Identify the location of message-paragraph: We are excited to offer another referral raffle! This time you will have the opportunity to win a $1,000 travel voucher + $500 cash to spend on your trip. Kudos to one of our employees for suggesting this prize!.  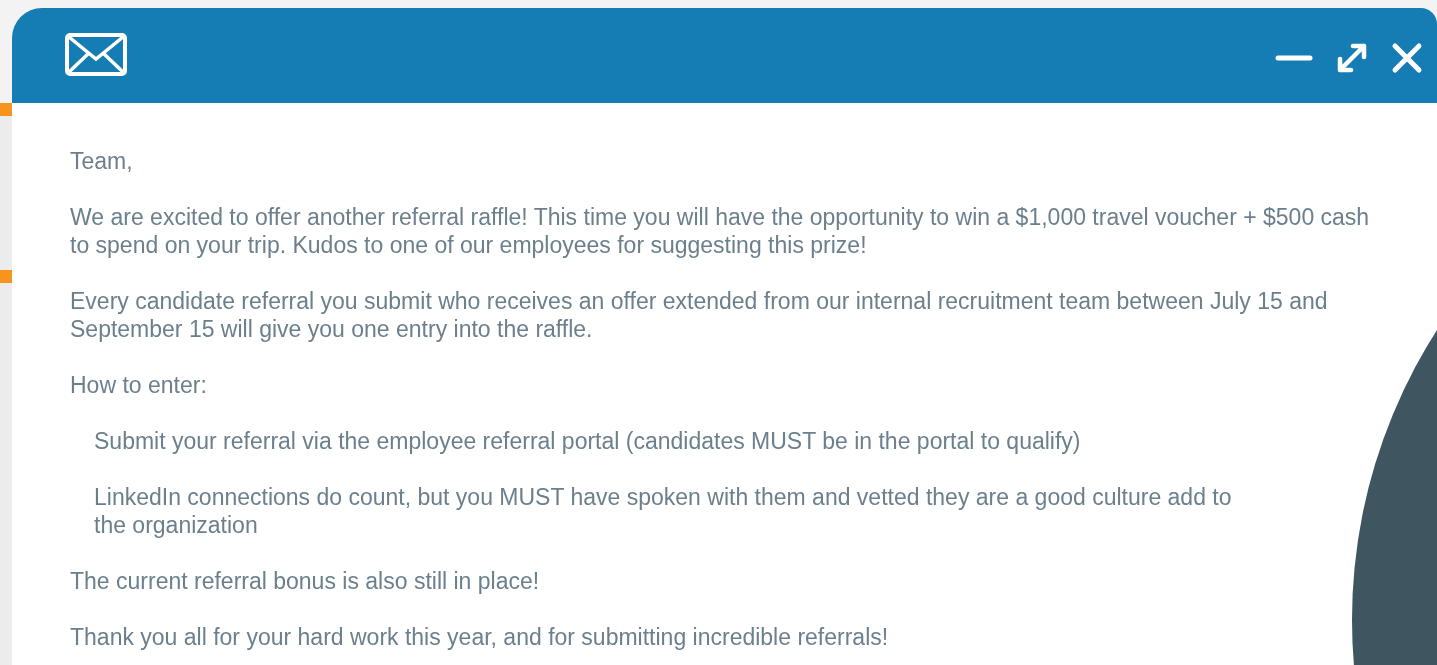
(720, 231).